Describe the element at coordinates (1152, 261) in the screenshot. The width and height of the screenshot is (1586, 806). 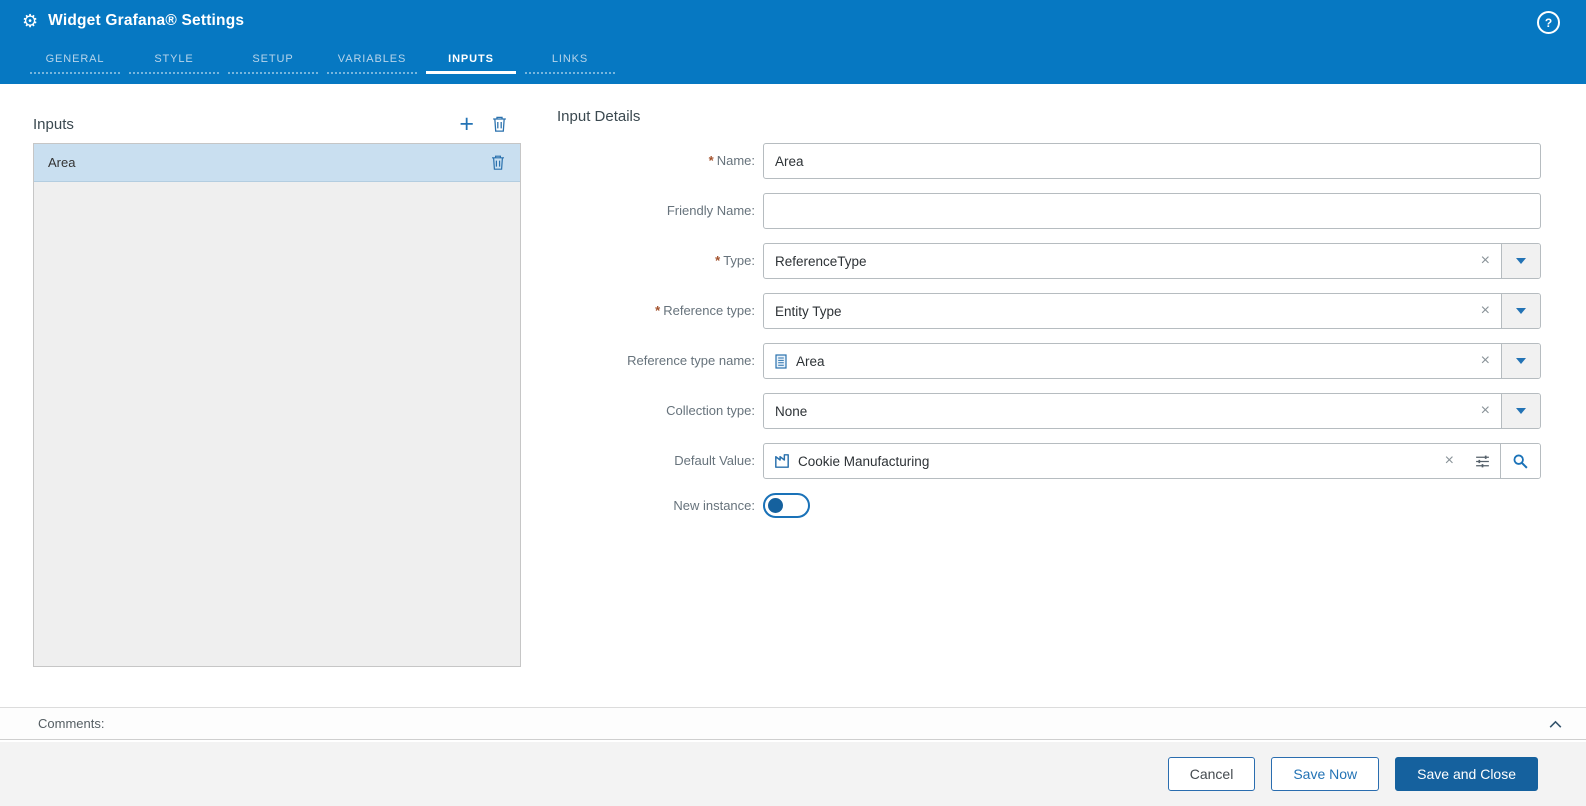
I see `type-dropdown: ReferenceType ×` at that location.